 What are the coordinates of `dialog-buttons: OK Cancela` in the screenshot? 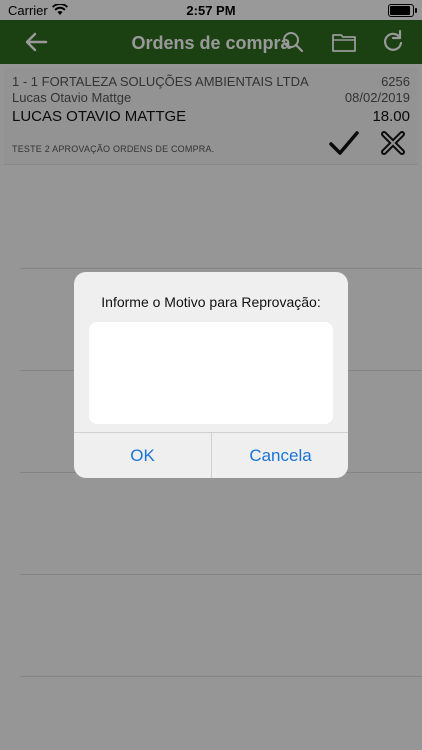 It's located at (211, 455).